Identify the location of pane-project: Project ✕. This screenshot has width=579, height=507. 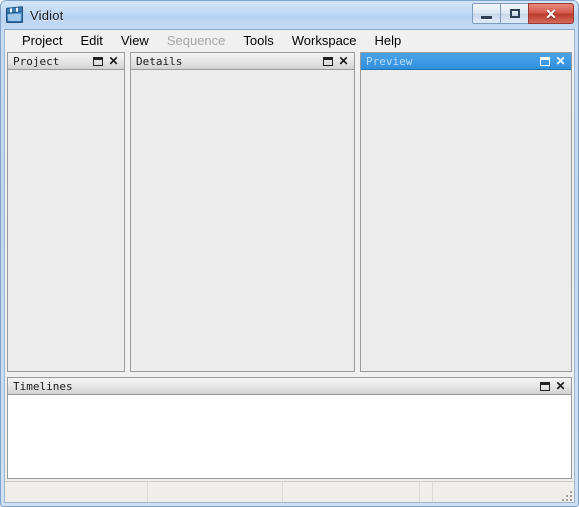
(66, 212).